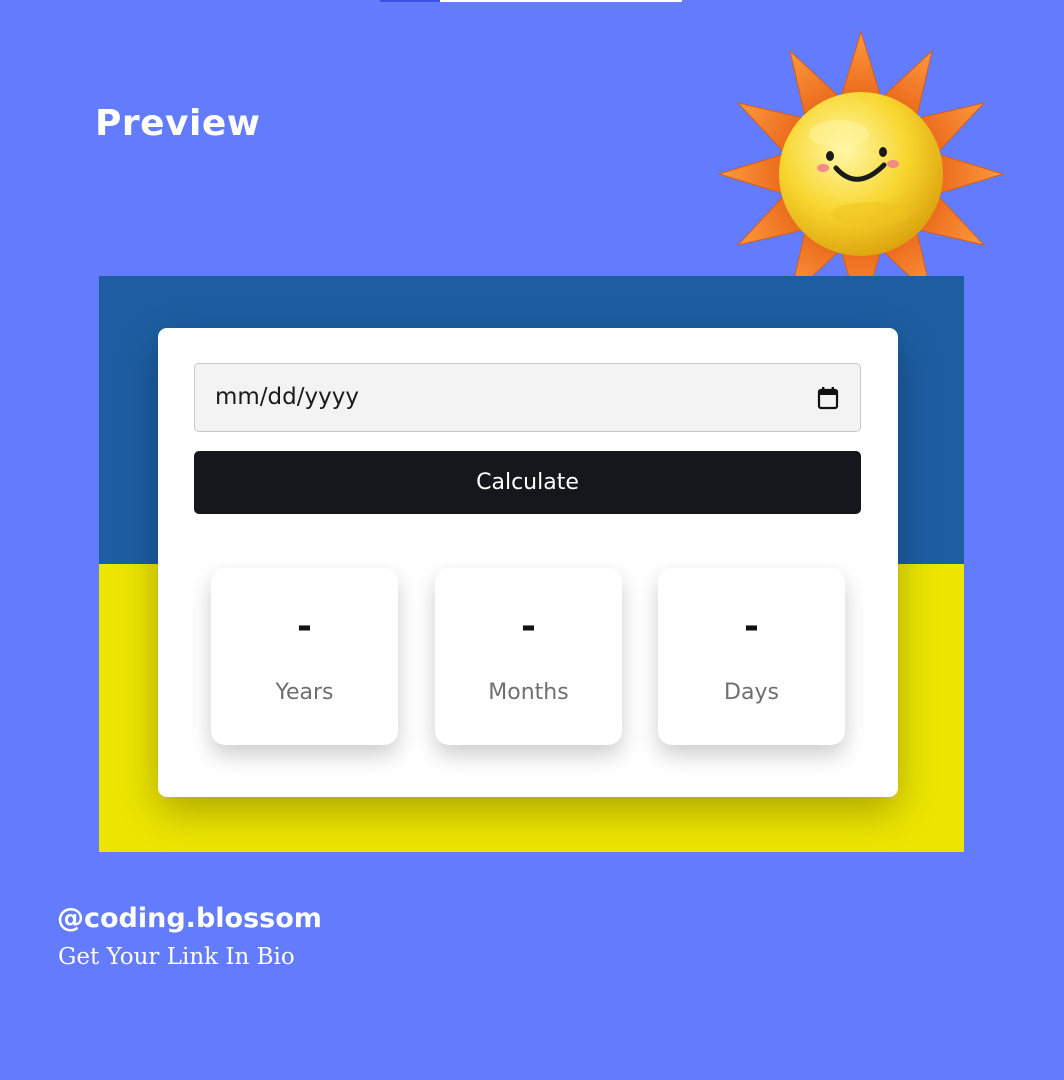 This screenshot has width=1064, height=1080. I want to click on calculate-button: Calculate, so click(527, 482).